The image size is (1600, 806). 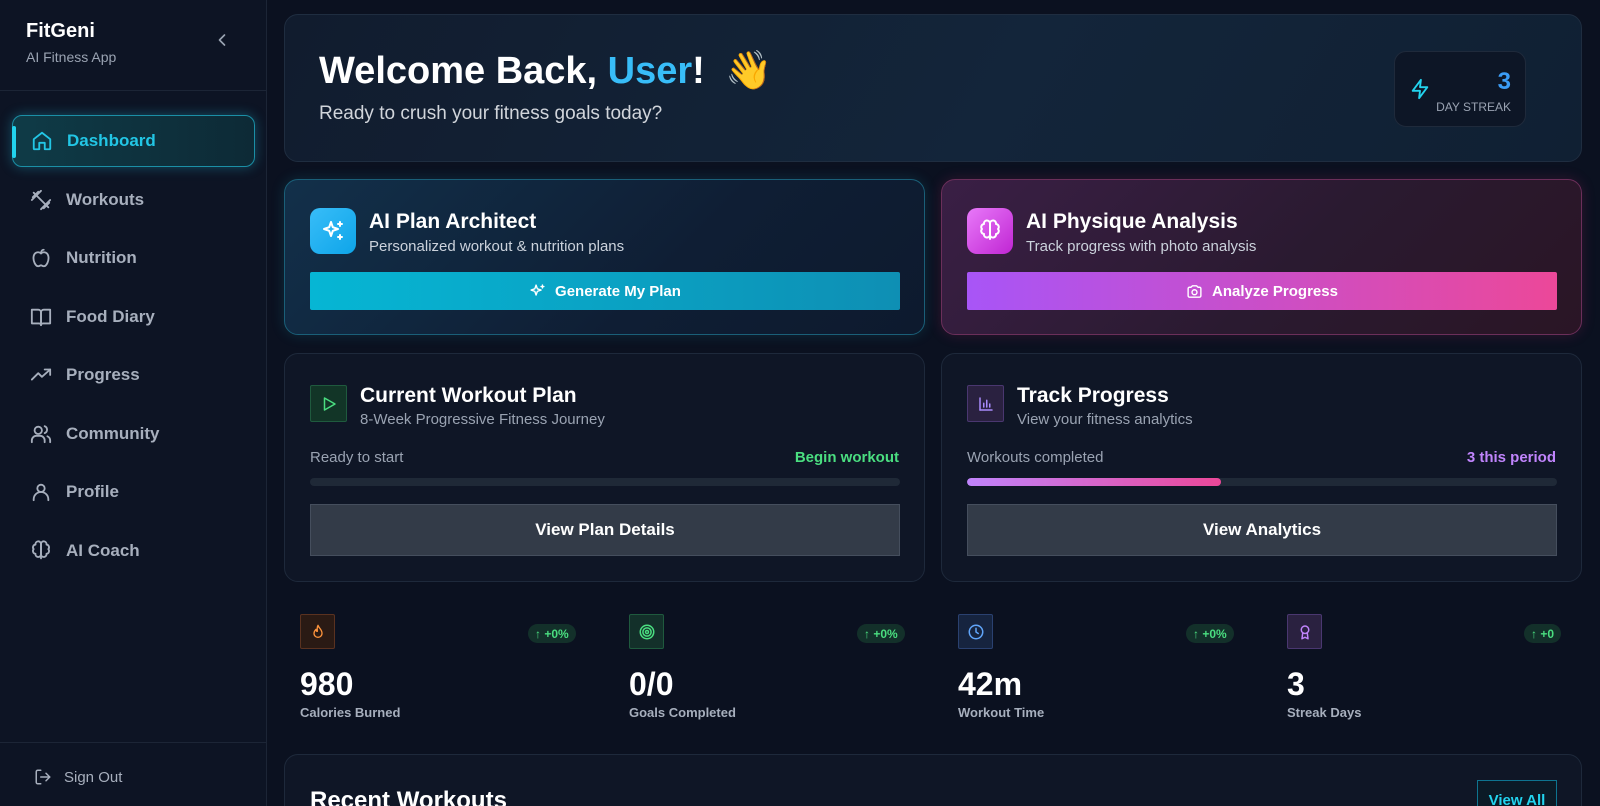 What do you see at coordinates (749, 71) in the screenshot?
I see `waving-hand-icon: 👋` at bounding box center [749, 71].